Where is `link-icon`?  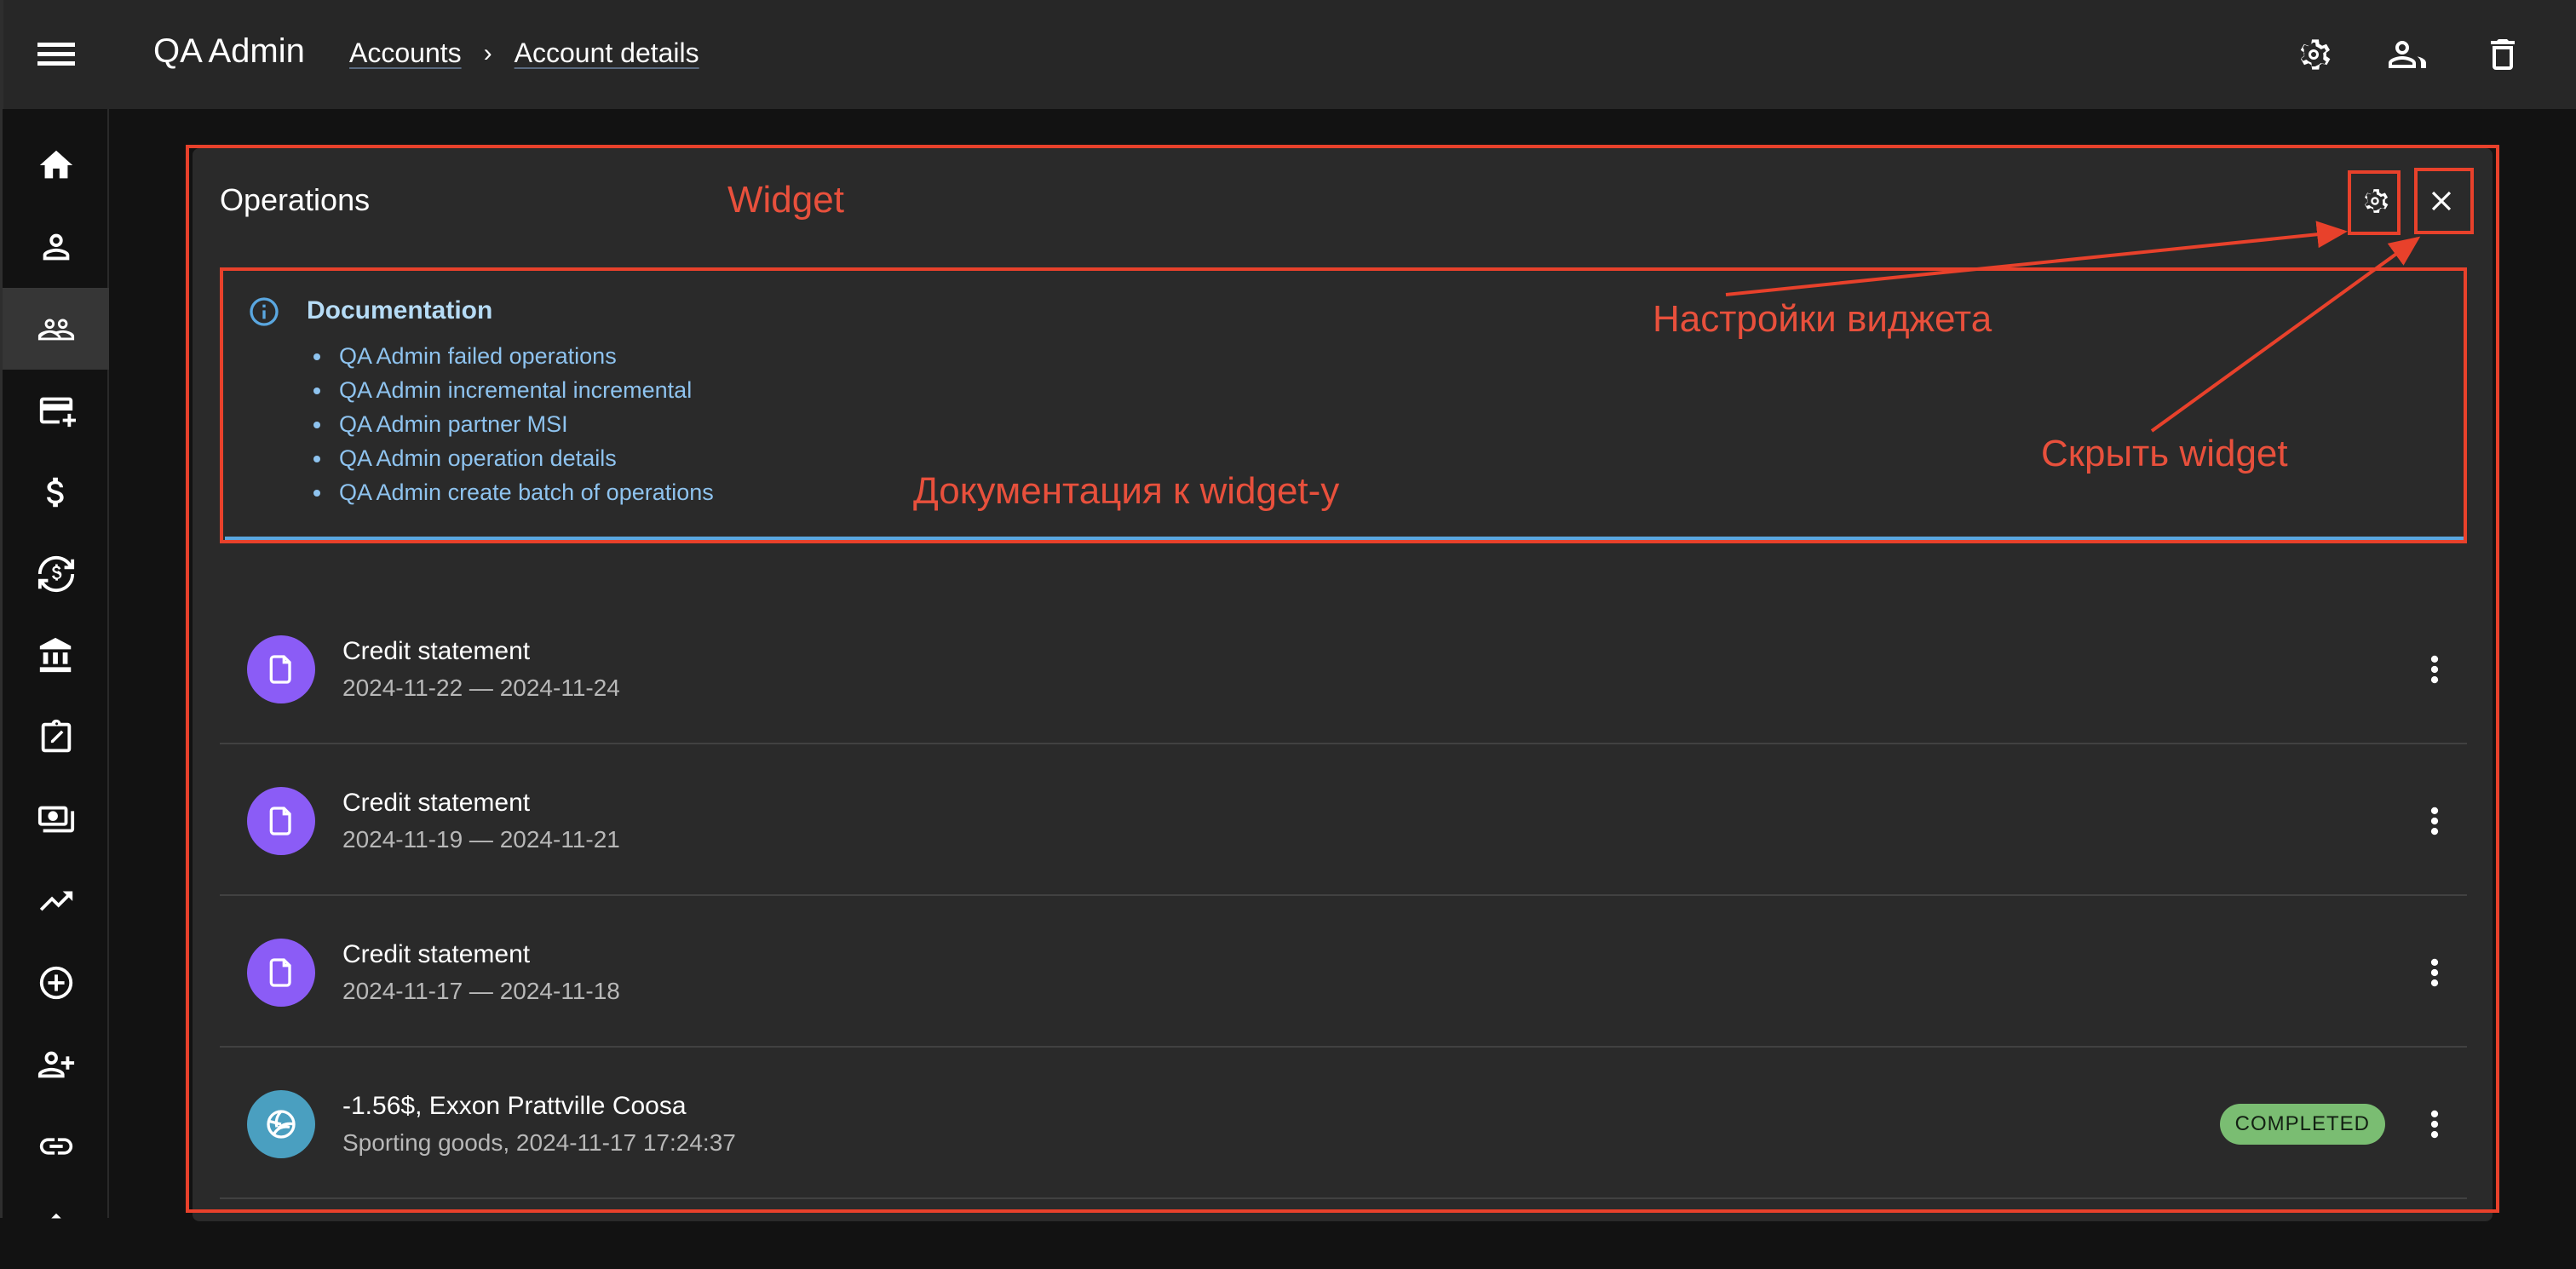 link-icon is located at coordinates (56, 1146).